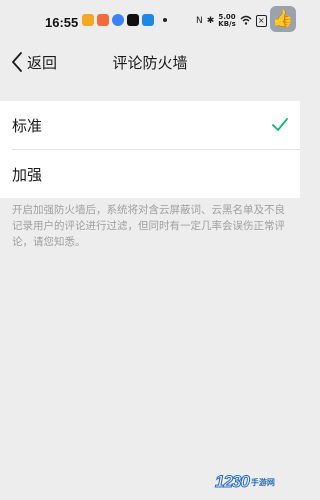  I want to click on watermark-text: 手游网, so click(262, 482).